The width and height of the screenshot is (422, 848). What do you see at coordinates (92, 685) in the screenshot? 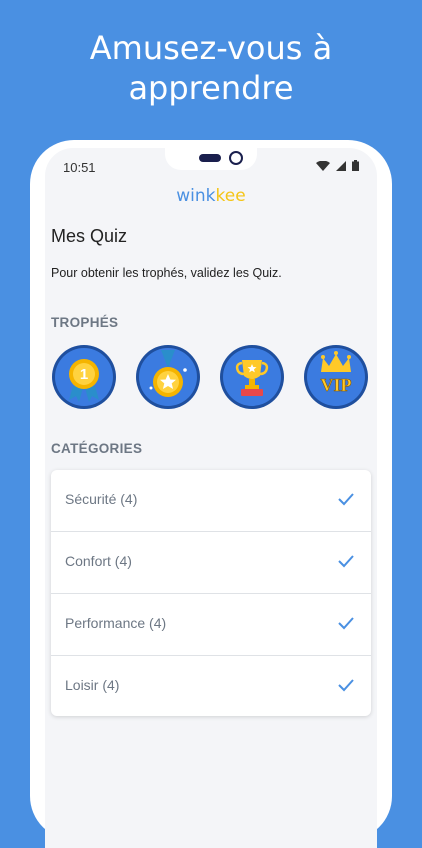
I see `category-label: Loisir (4)` at bounding box center [92, 685].